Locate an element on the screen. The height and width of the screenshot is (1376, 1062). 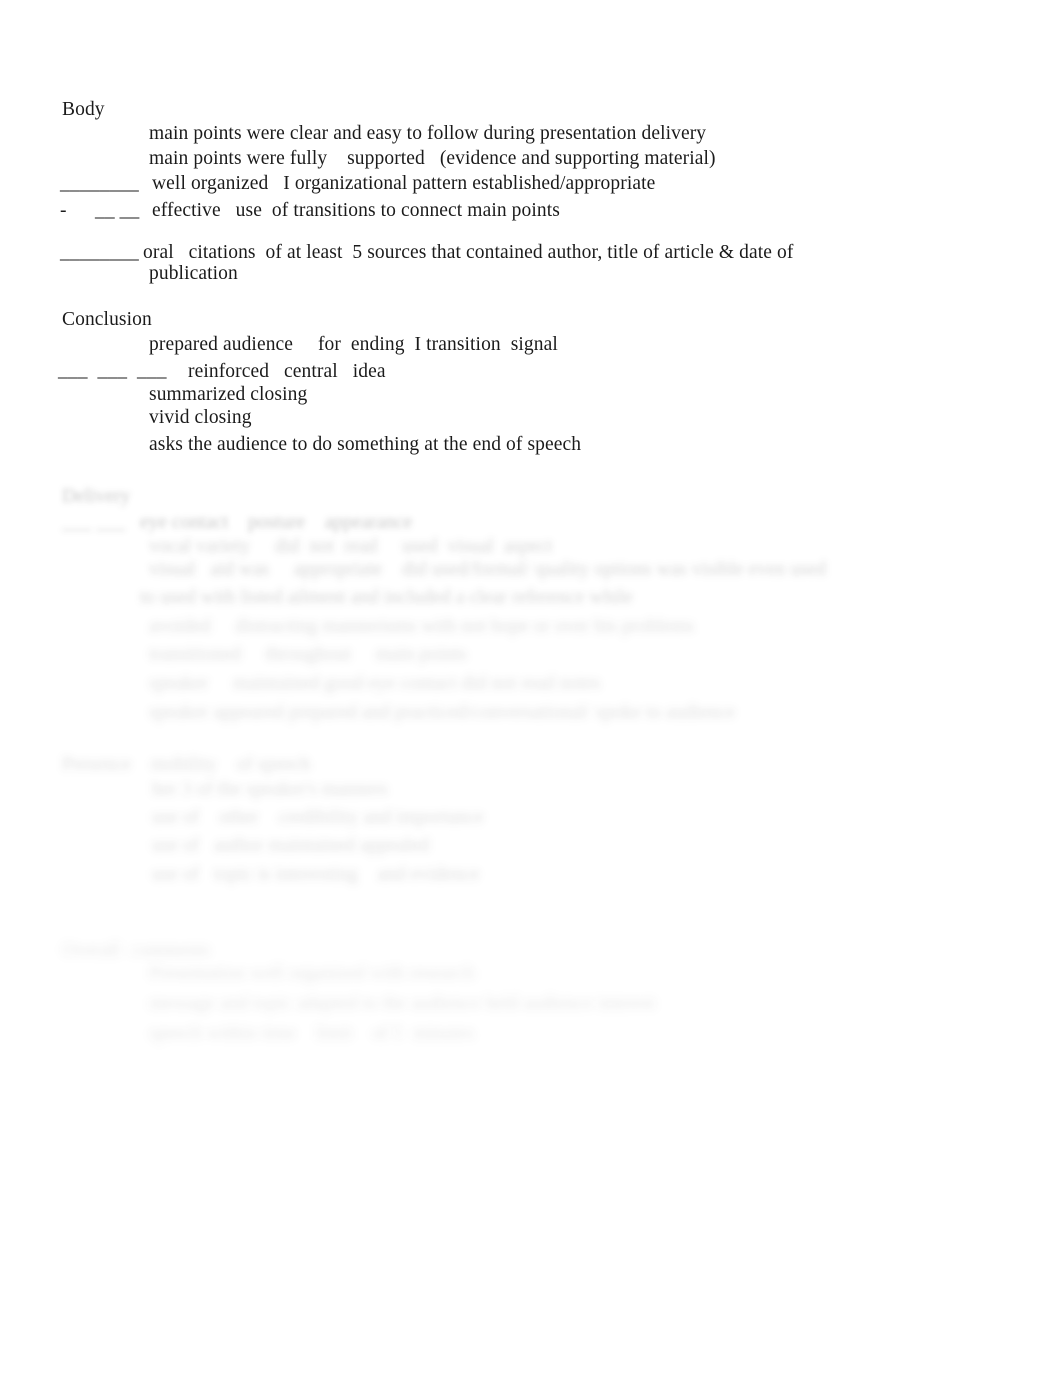
faded-heading-delivery: Delivery is located at coordinates (96, 496).